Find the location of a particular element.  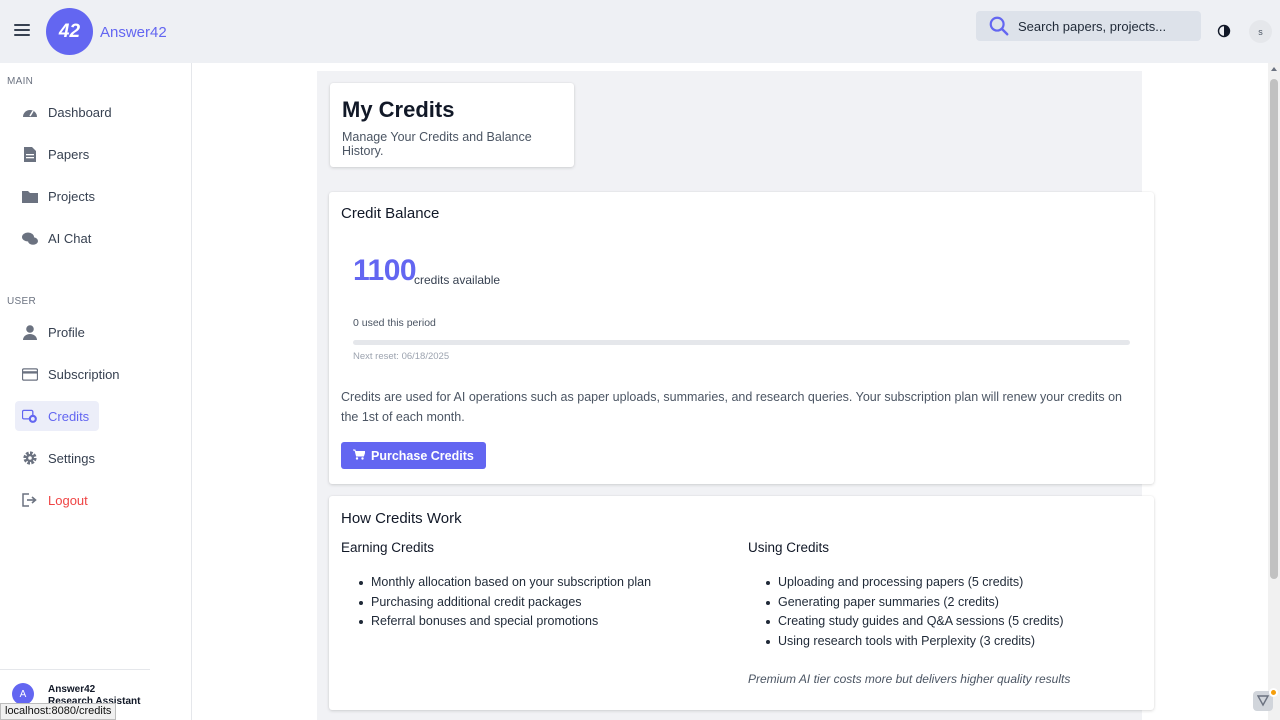

list-item: Purchasing additional credit packages is located at coordinates (502, 605).